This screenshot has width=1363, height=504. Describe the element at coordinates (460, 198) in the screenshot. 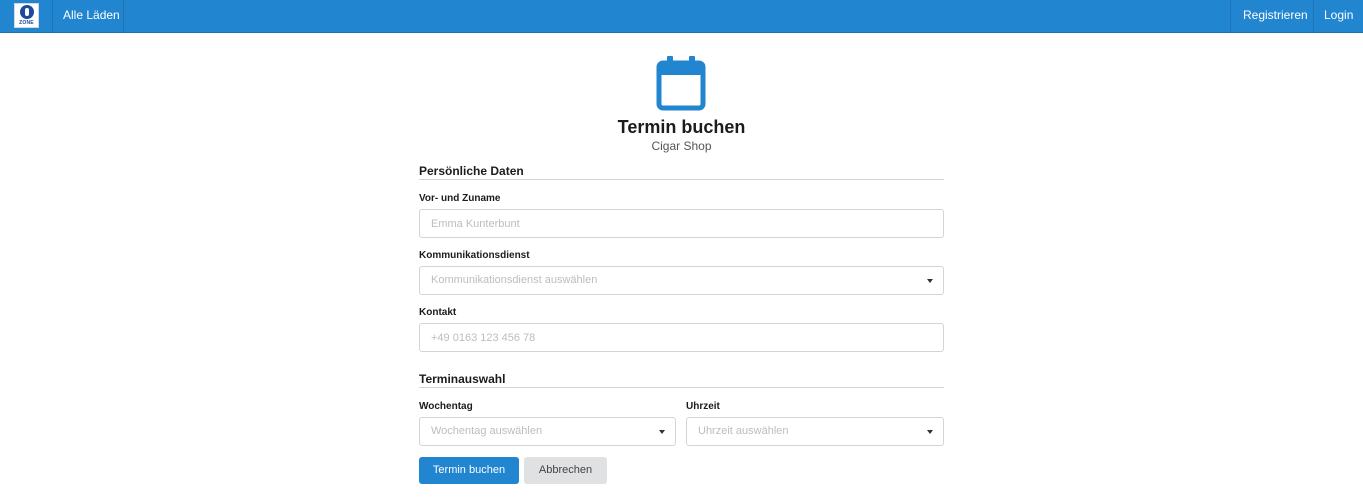

I see `name-label: Vor- und Zuname` at that location.